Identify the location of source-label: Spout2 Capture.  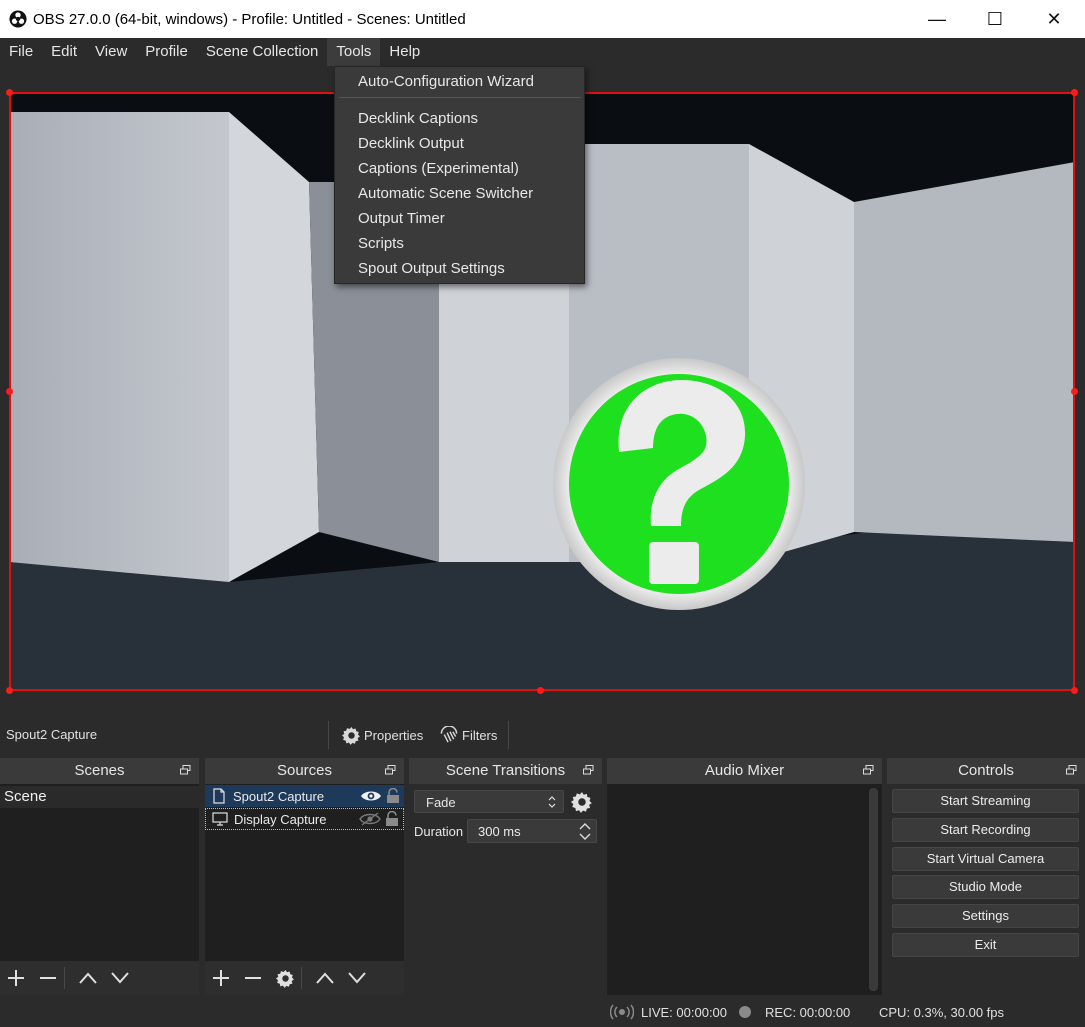
(279, 796).